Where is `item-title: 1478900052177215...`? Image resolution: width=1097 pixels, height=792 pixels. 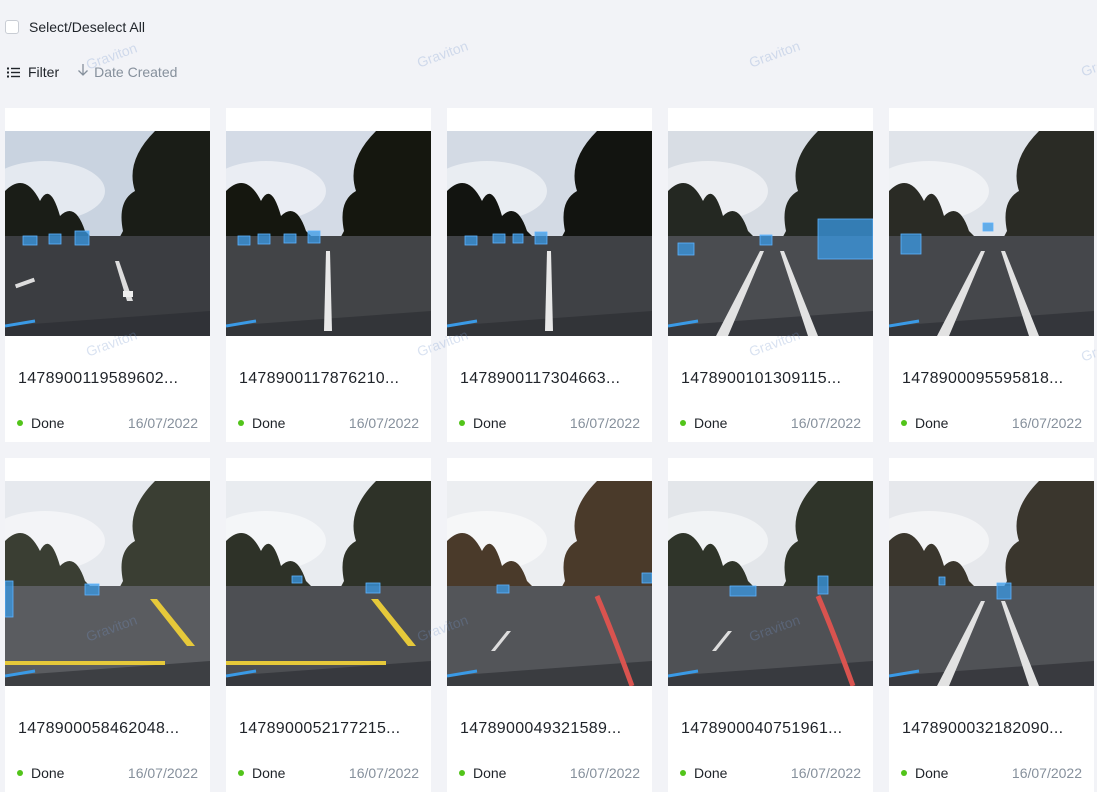 item-title: 1478900052177215... is located at coordinates (320, 728).